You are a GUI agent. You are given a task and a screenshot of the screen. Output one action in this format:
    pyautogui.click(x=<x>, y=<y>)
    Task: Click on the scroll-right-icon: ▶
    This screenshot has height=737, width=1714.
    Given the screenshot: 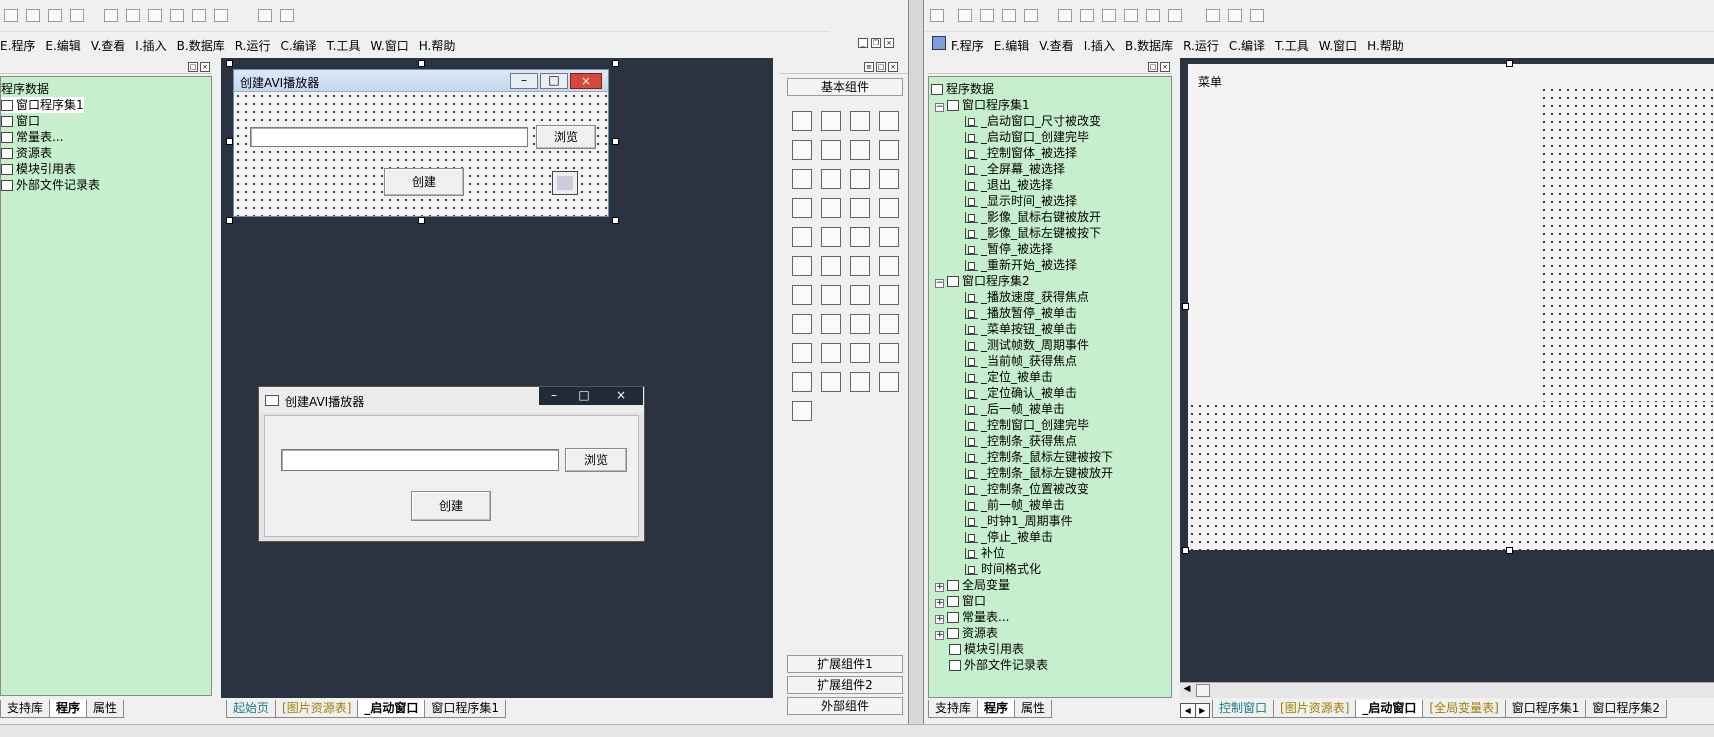 What is the action you would take?
    pyautogui.click(x=1203, y=710)
    